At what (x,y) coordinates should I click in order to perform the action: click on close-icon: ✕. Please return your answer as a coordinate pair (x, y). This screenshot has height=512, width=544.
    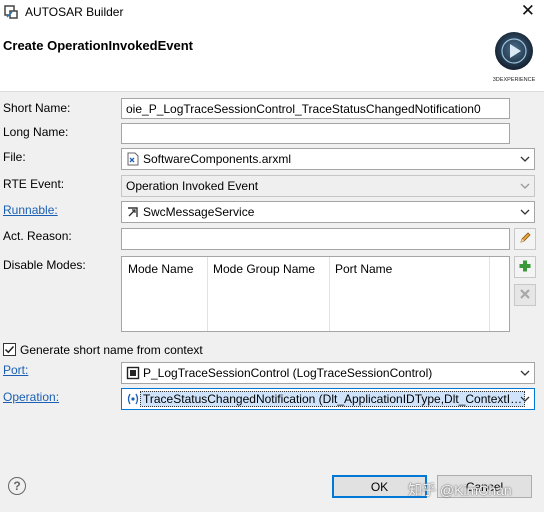
    Looking at the image, I should click on (528, 11).